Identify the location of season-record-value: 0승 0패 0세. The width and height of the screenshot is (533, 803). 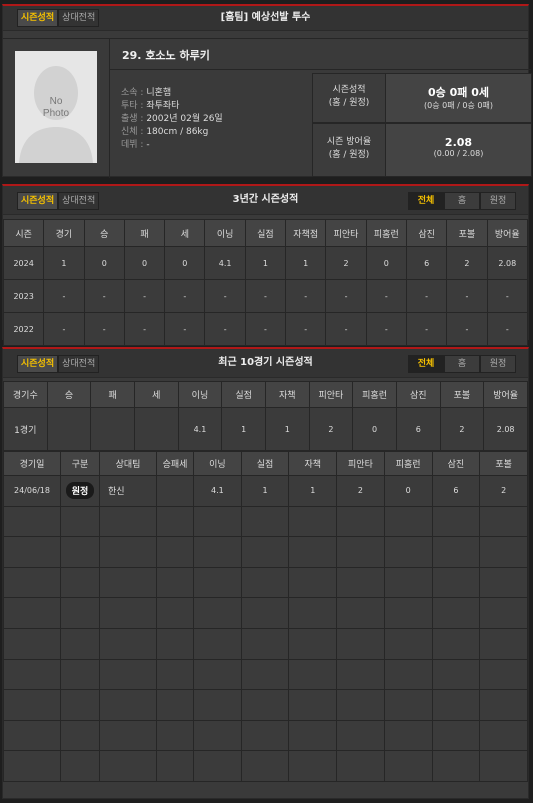
(458, 92).